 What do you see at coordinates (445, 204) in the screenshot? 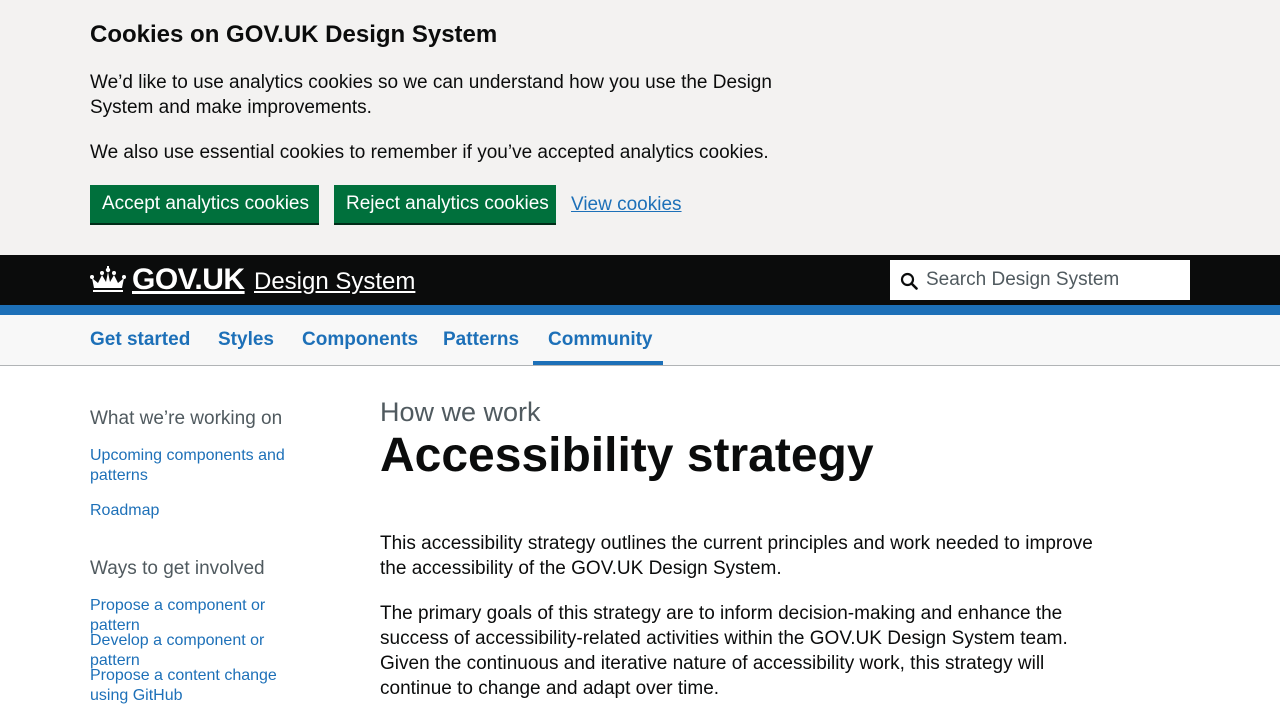
I see `reject-cookies-button: Reject analytics cookies` at bounding box center [445, 204].